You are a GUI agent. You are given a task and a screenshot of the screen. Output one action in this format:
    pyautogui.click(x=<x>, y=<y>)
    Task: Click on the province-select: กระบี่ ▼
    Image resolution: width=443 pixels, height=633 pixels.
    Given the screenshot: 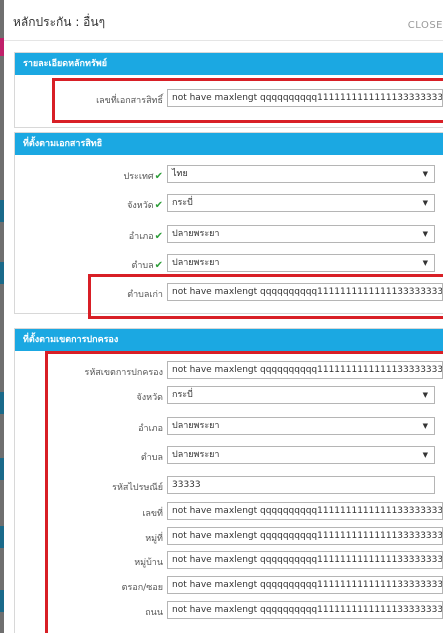 What is the action you would take?
    pyautogui.click(x=301, y=203)
    